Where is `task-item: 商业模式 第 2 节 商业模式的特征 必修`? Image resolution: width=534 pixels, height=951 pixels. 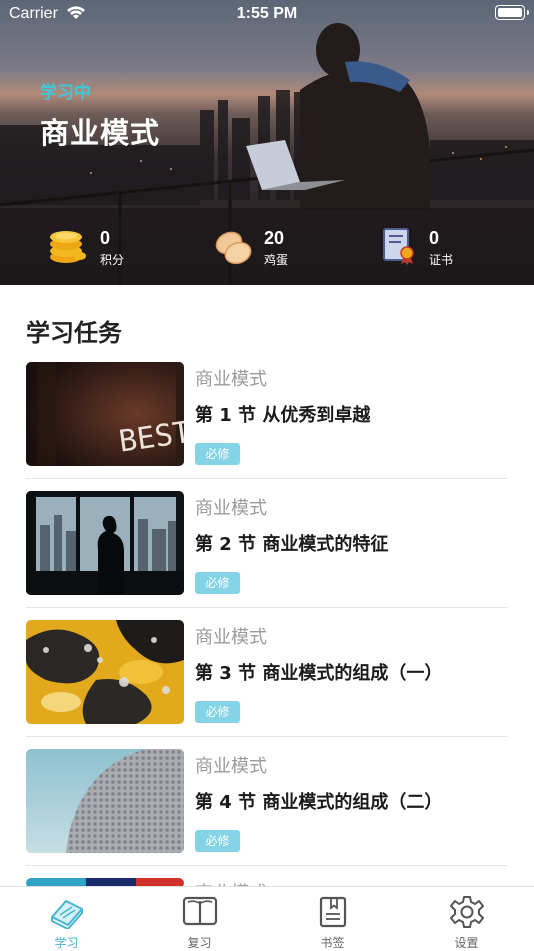 task-item: 商业模式 第 2 节 商业模式的特征 必修 is located at coordinates (267, 549).